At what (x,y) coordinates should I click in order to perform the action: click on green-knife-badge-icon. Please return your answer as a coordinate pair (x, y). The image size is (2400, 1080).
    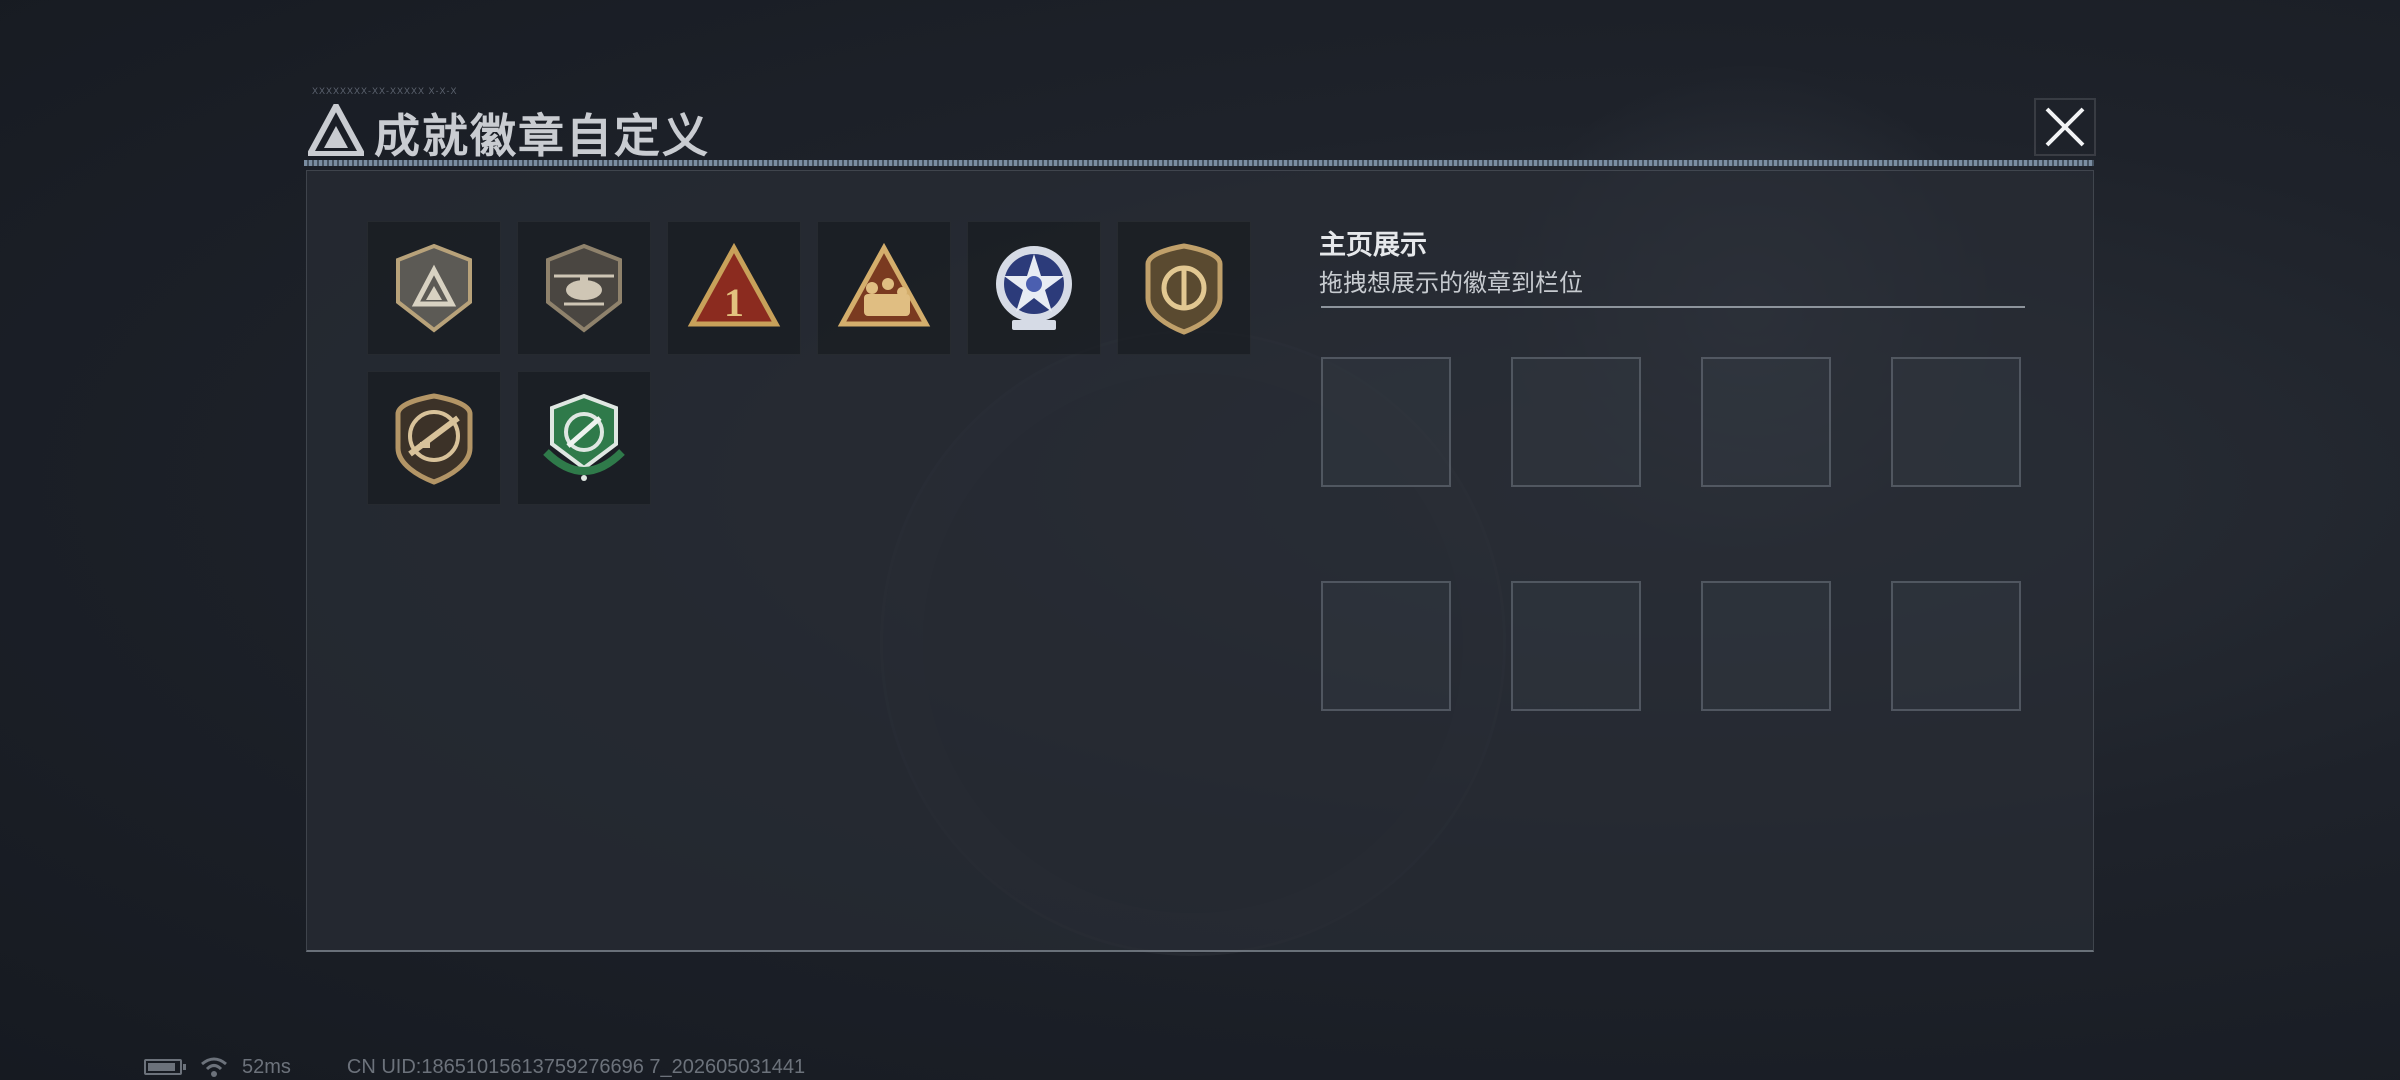
    Looking at the image, I should click on (584, 437).